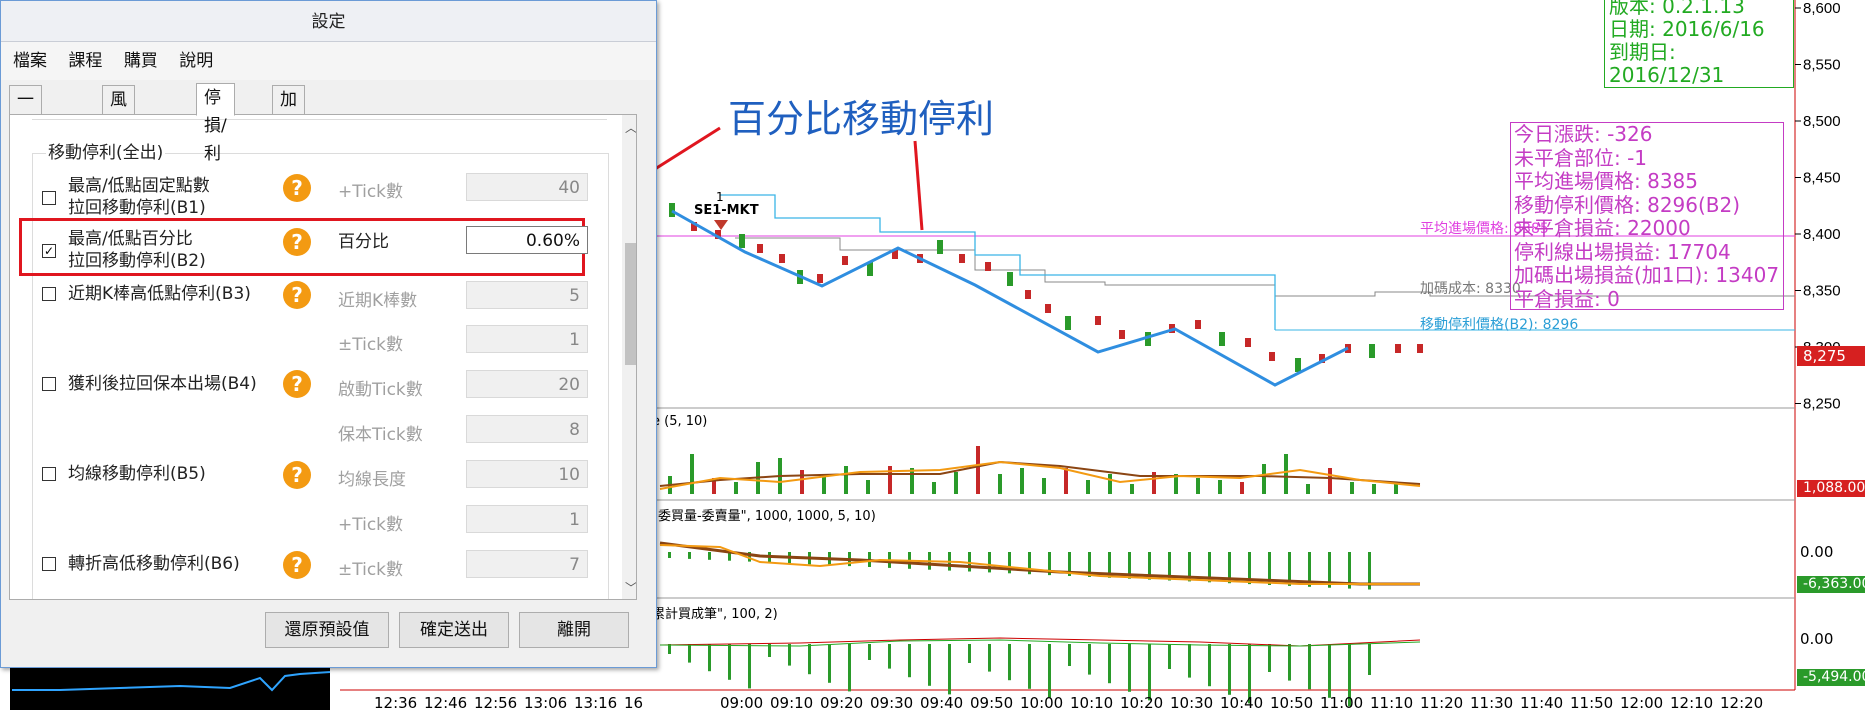 The height and width of the screenshot is (721, 1865). I want to click on annotation-label: 百分比移動停利, so click(861, 119).